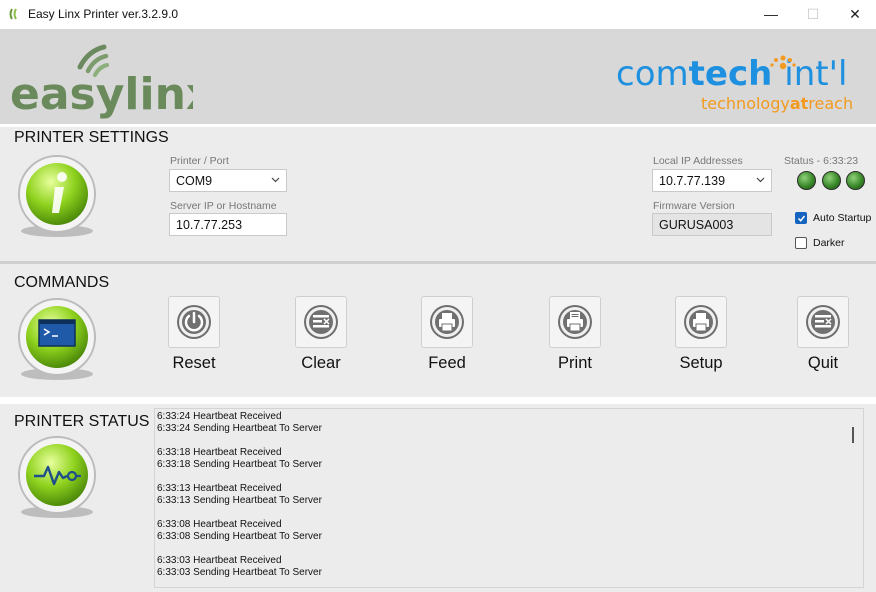  I want to click on feed-label: Feed, so click(447, 363).